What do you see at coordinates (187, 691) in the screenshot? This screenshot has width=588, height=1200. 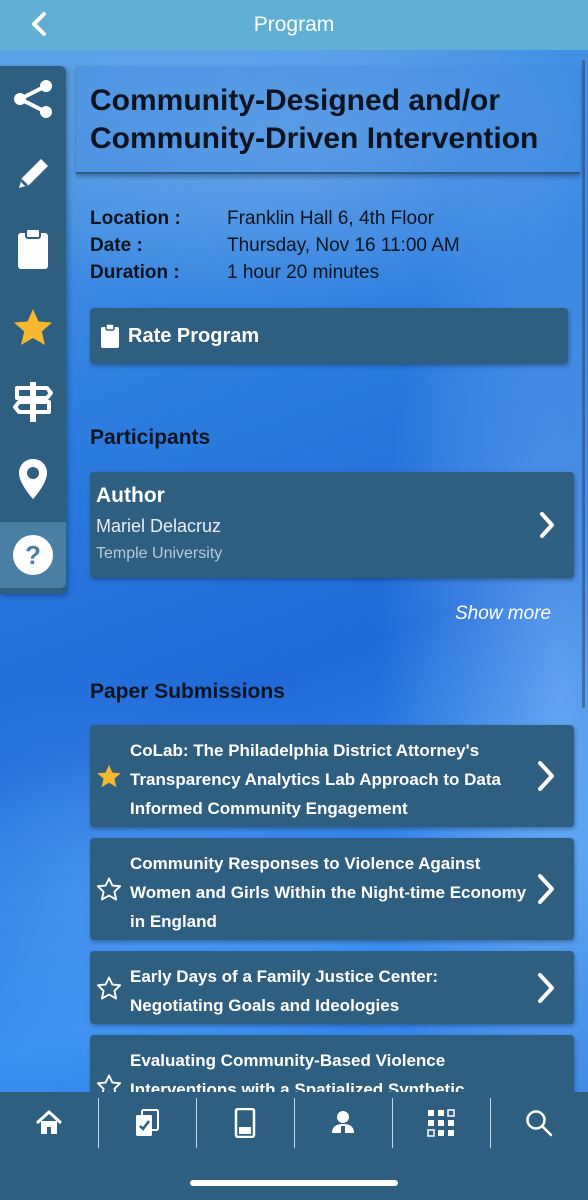 I see `paper-submissions-heading: Paper Submissions` at bounding box center [187, 691].